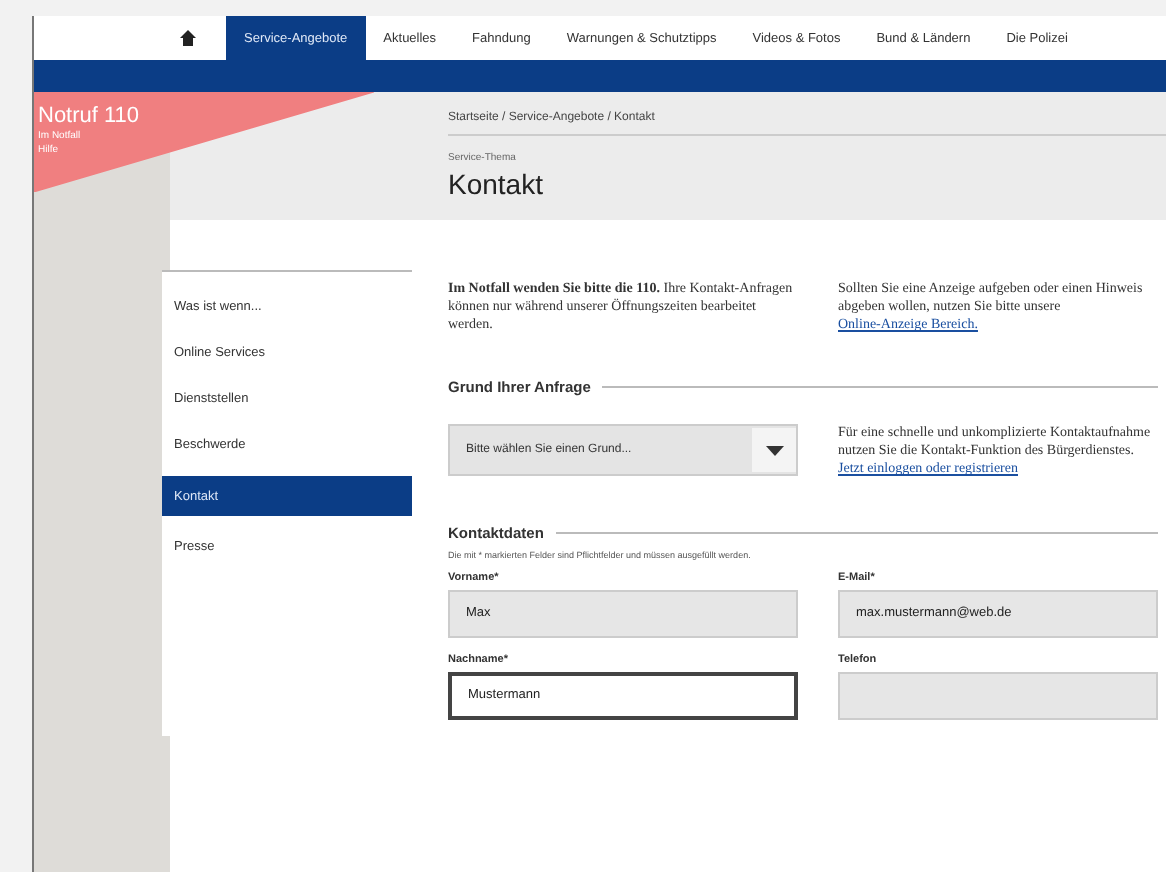 This screenshot has width=1166, height=872. I want to click on page-title: Kontakt, so click(496, 184).